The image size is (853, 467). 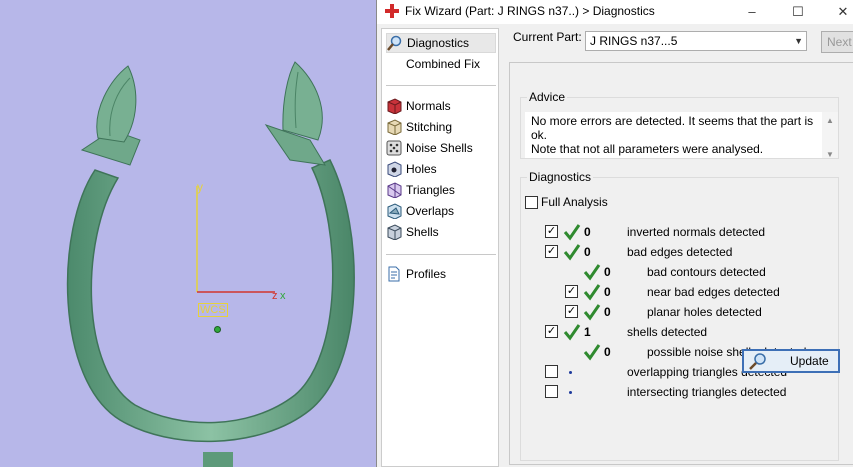 What do you see at coordinates (706, 272) in the screenshot?
I see `bad-contours-text: bad contours detected` at bounding box center [706, 272].